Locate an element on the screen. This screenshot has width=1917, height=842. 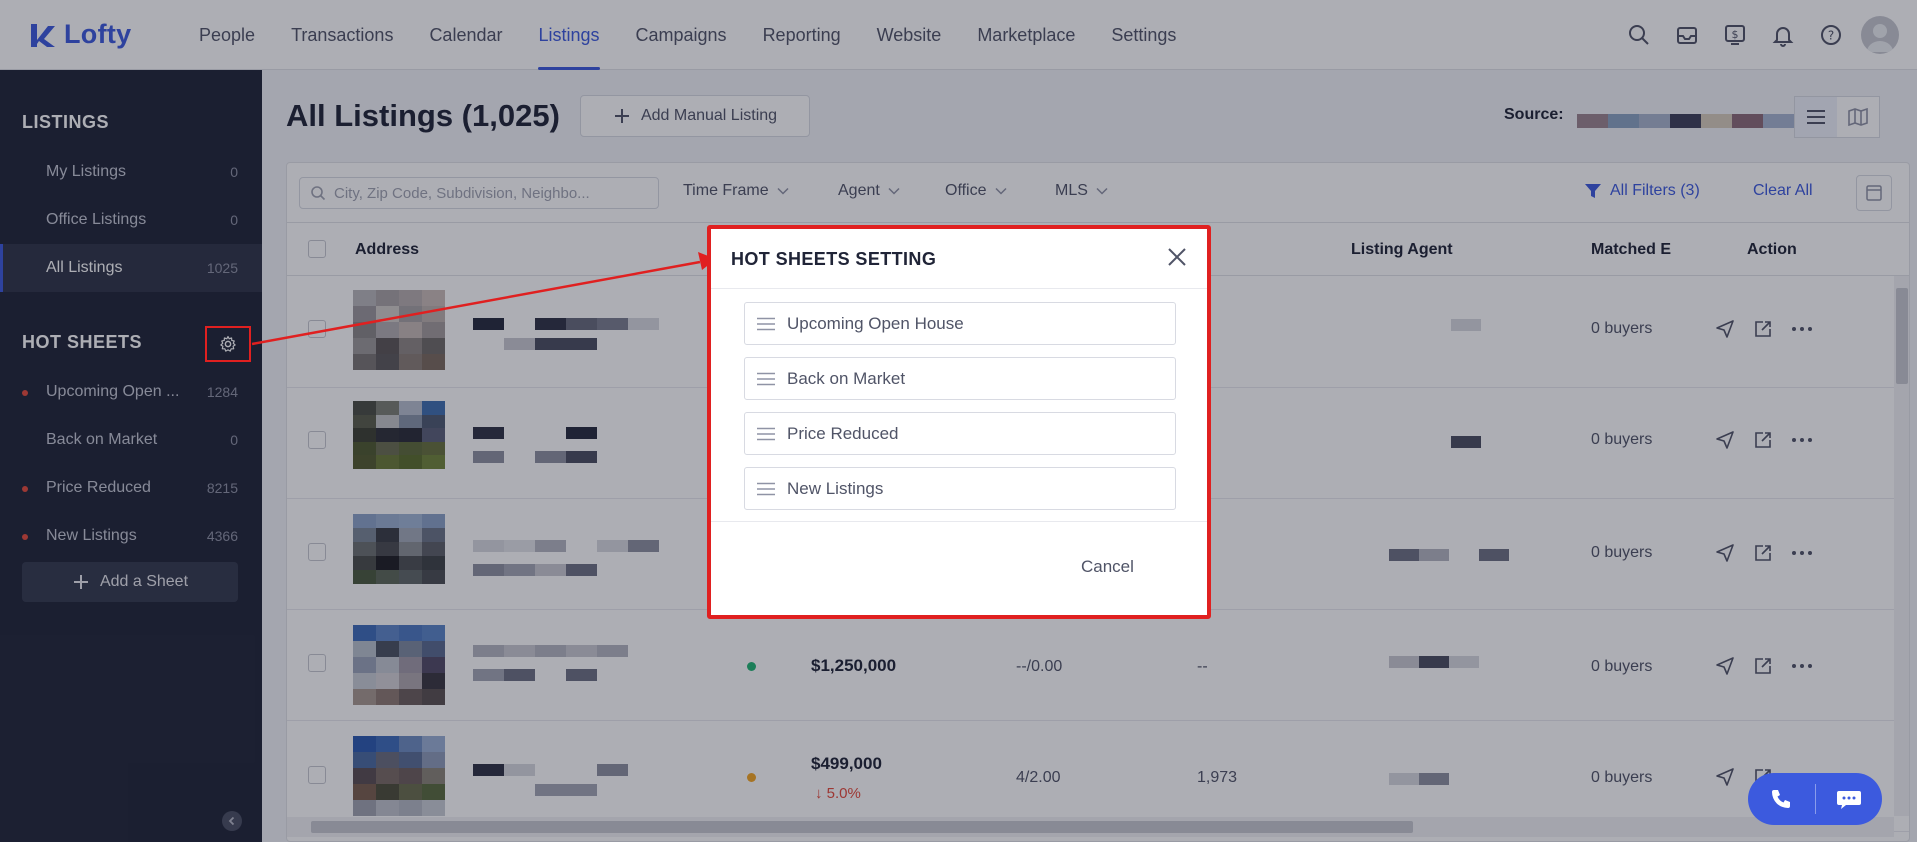
phone-button is located at coordinates (1781, 799).